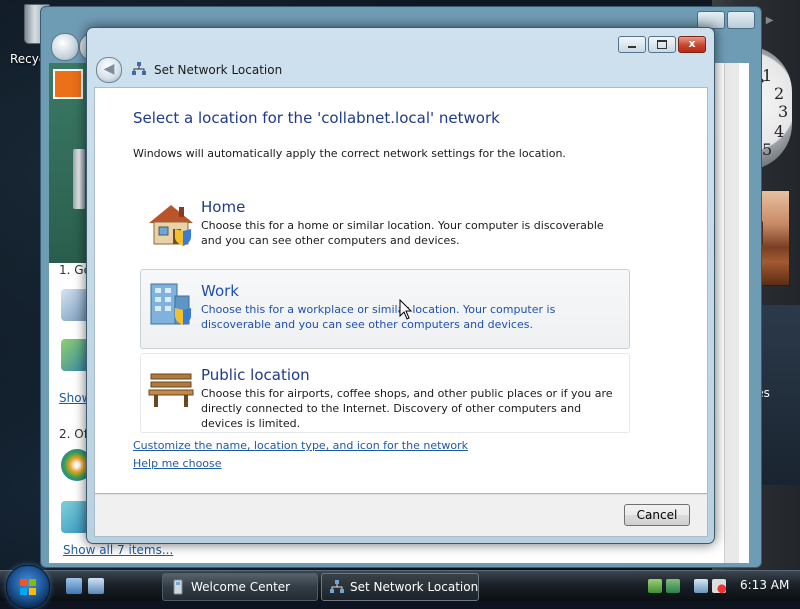 This screenshot has width=800, height=609. Describe the element at coordinates (692, 44) in the screenshot. I see `close-button: x` at that location.